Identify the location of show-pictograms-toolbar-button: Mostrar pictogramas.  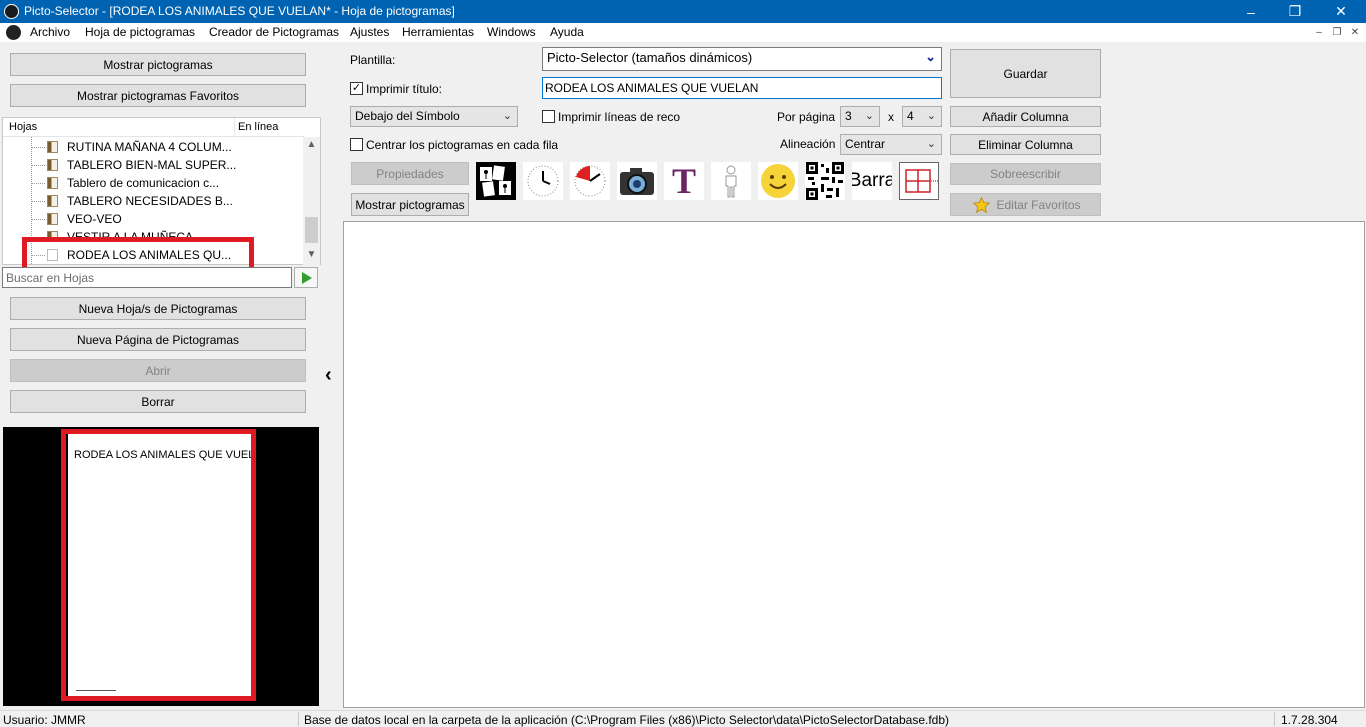
(410, 204).